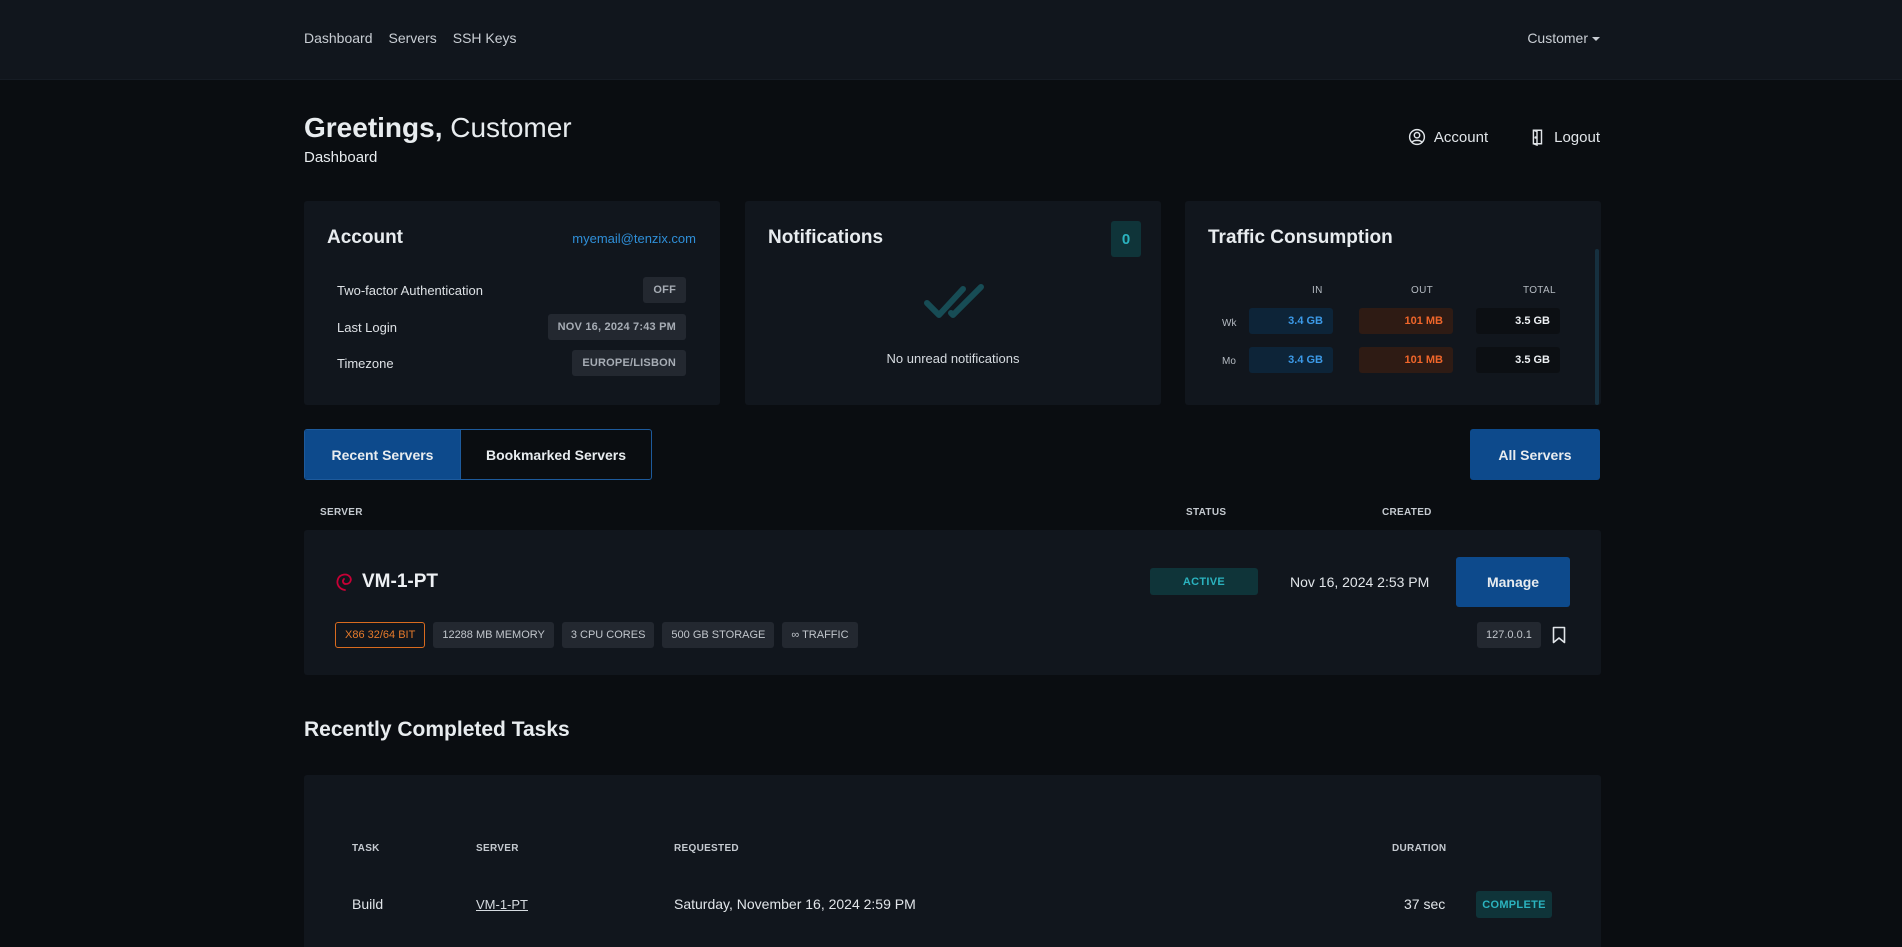  Describe the element at coordinates (400, 582) in the screenshot. I see `server-name: VM-1-PT` at that location.